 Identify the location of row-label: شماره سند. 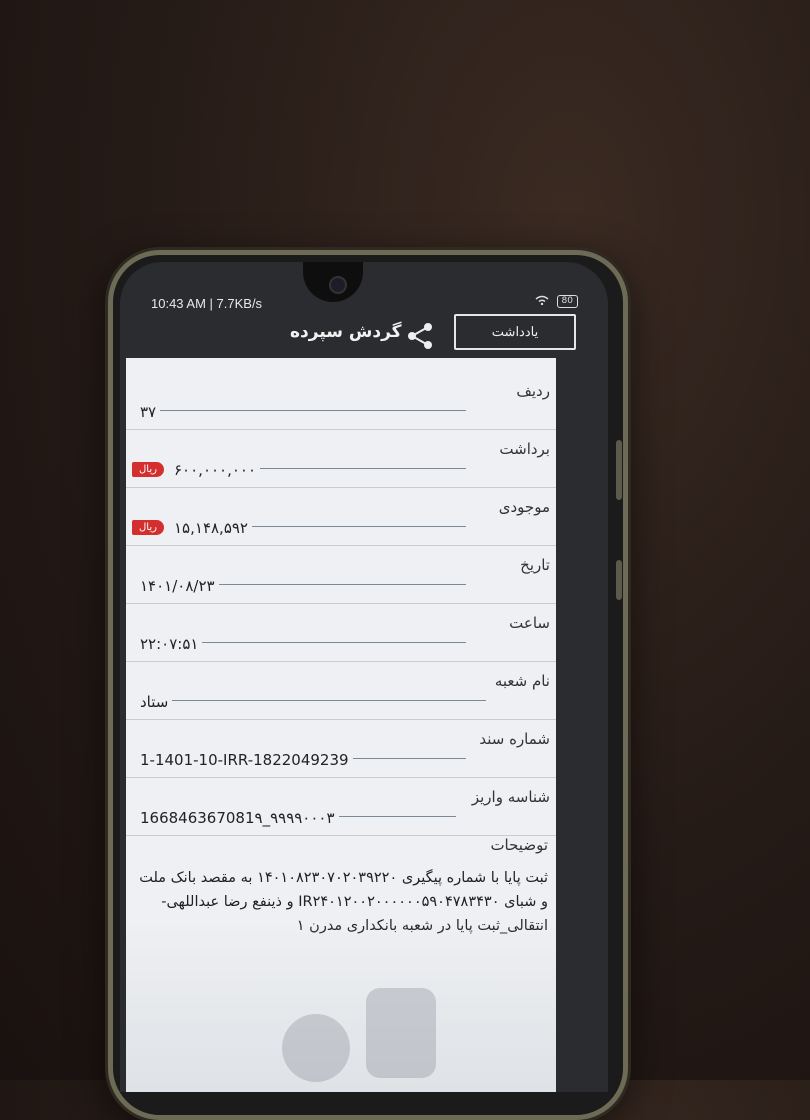
(514, 739).